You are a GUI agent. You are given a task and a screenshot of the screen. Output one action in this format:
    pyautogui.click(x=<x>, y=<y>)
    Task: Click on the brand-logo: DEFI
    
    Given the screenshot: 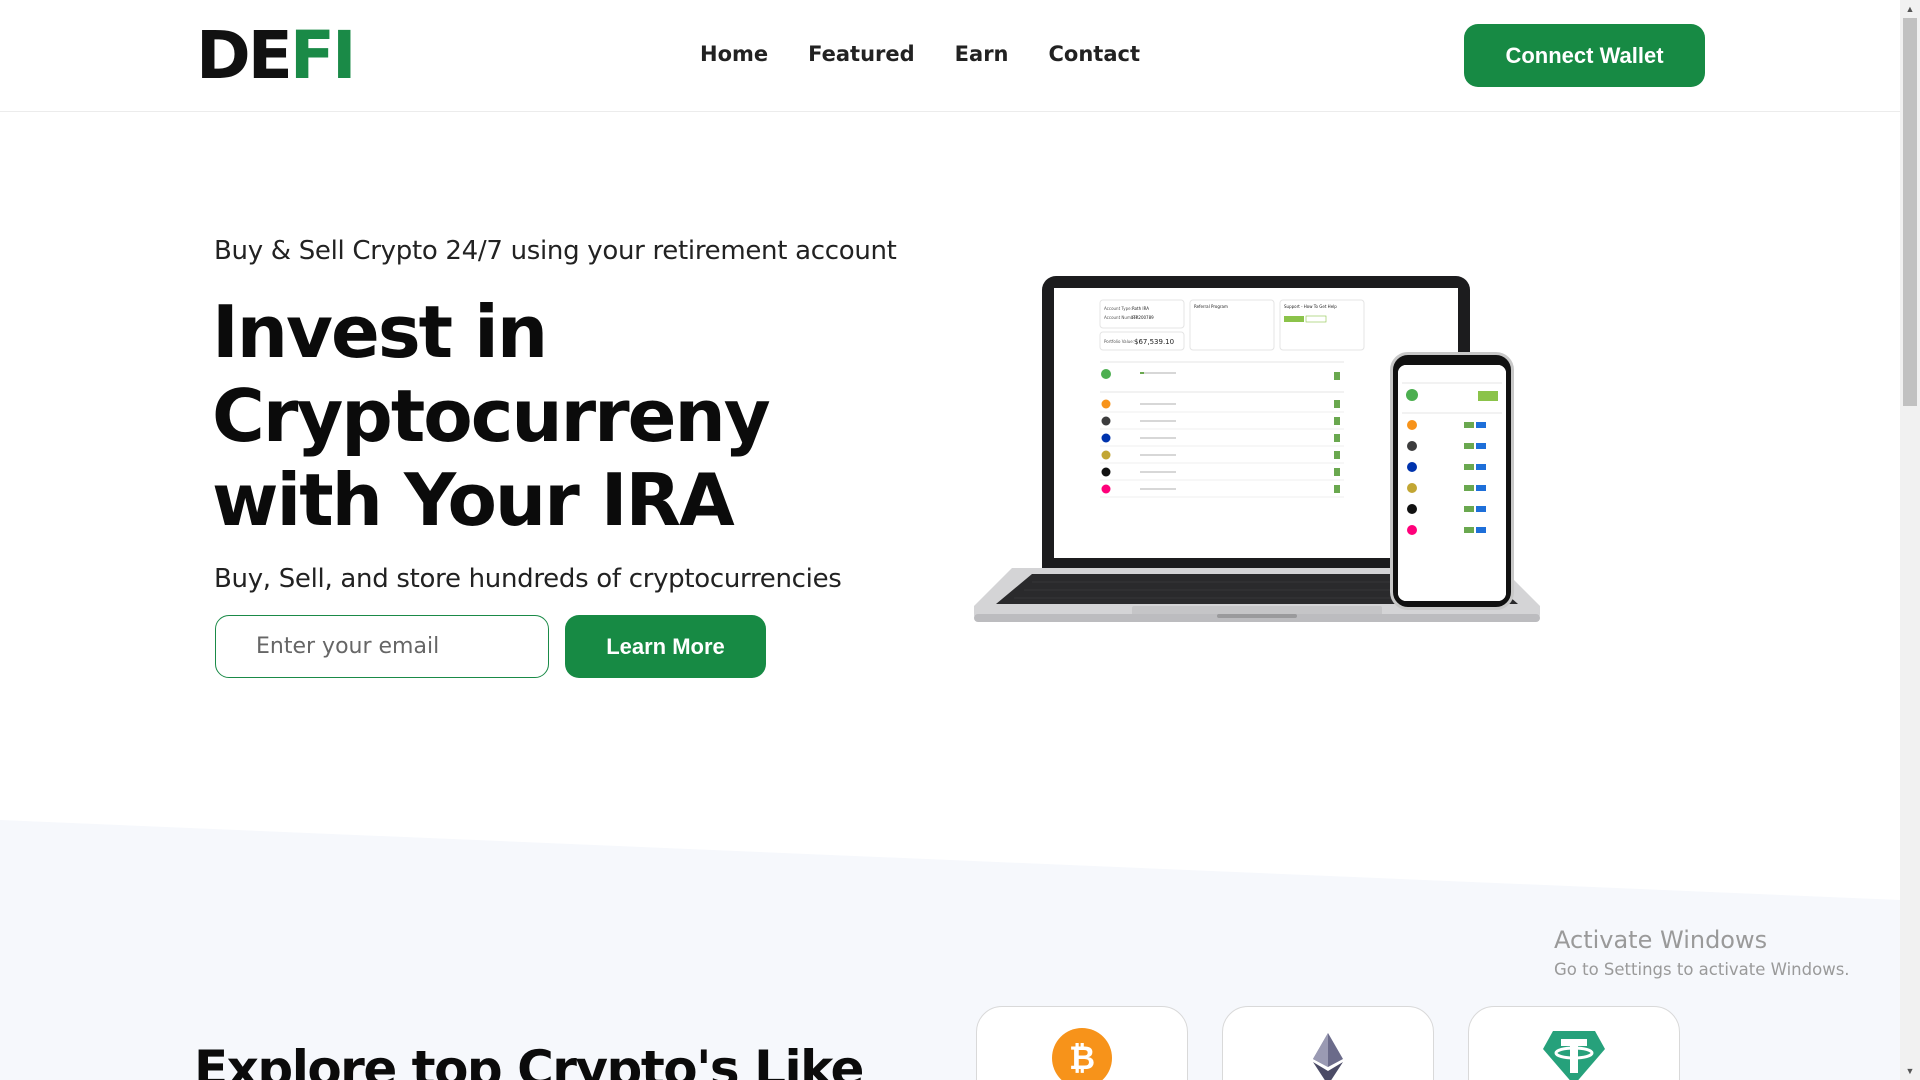 What is the action you would take?
    pyautogui.click(x=276, y=56)
    